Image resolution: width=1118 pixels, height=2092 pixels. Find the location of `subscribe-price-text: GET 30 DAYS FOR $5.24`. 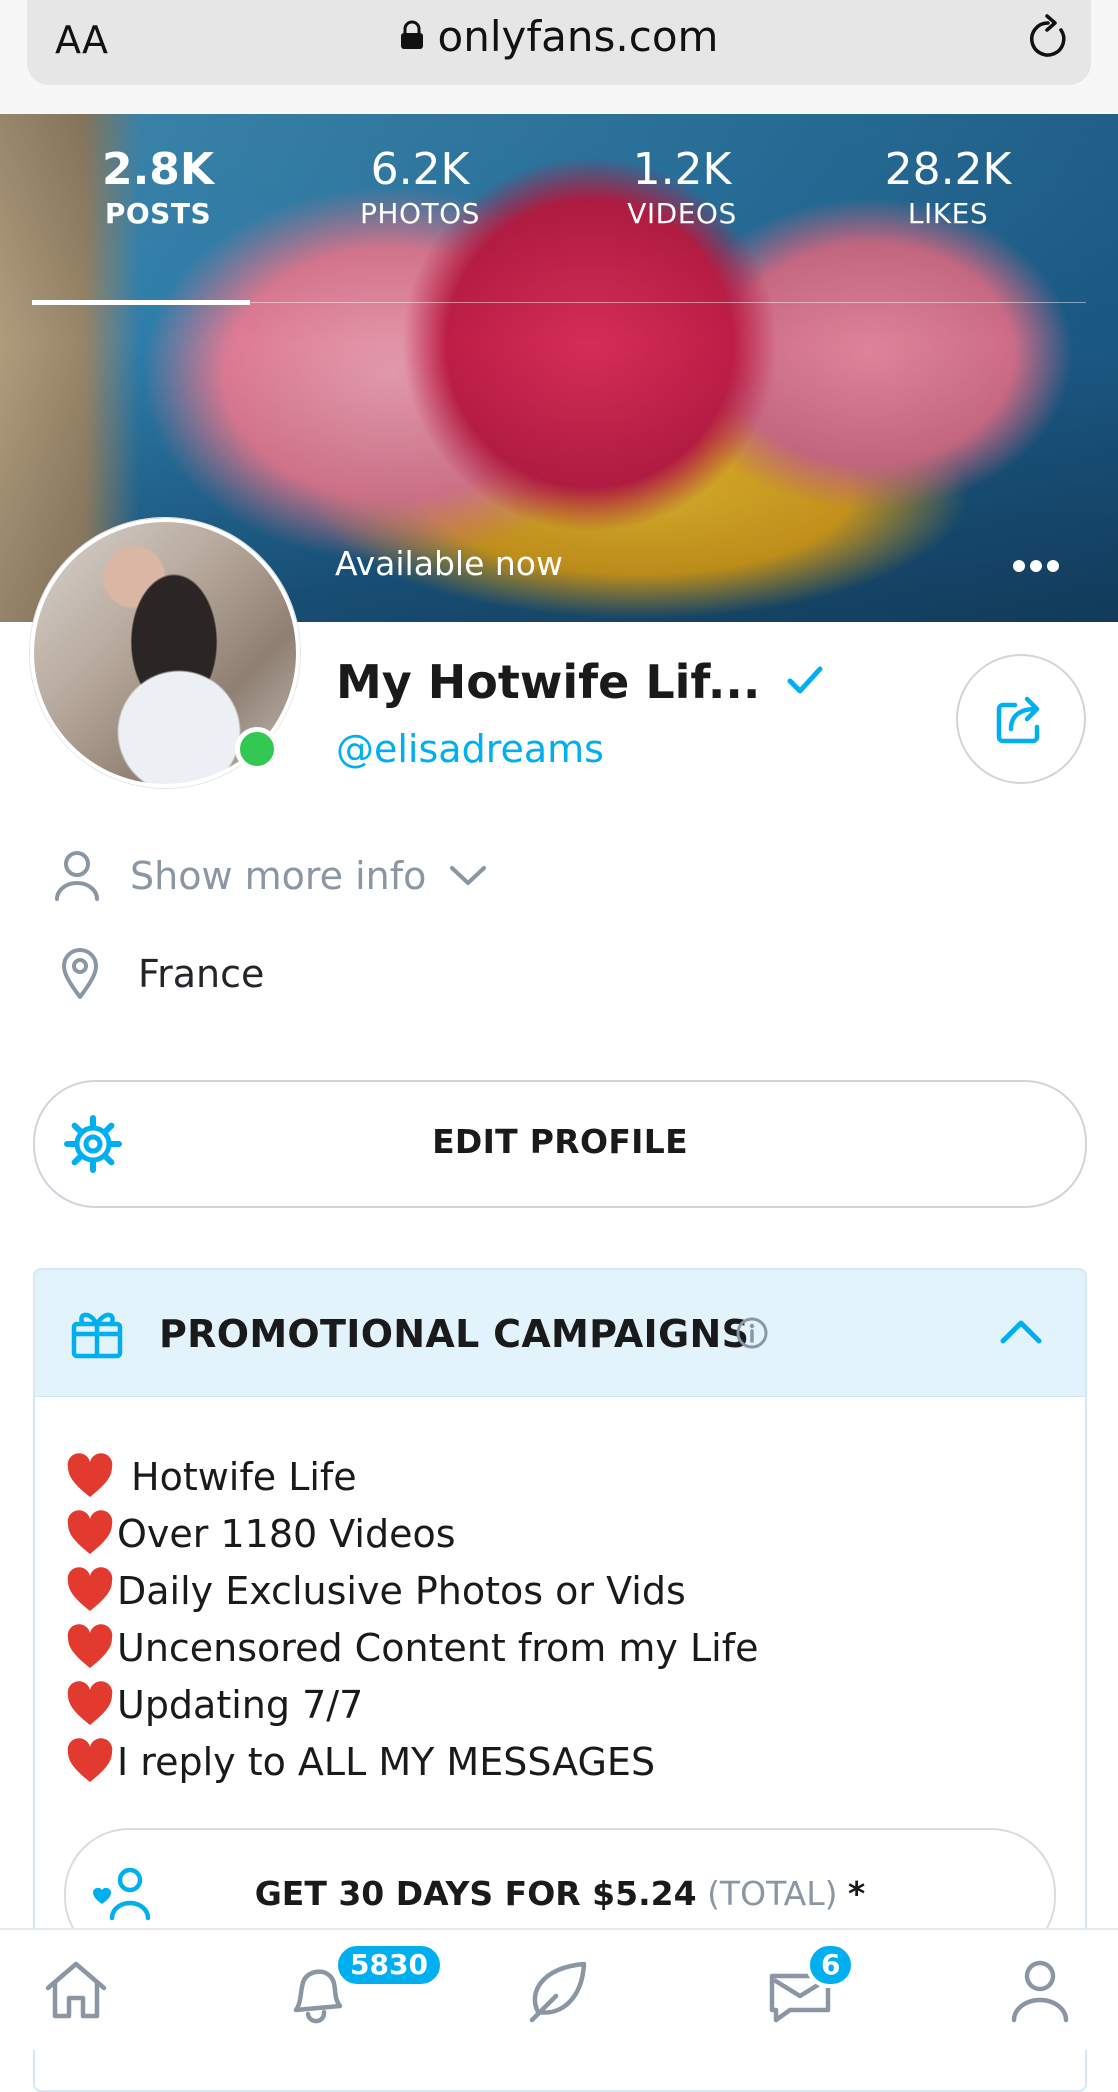

subscribe-price-text: GET 30 DAYS FOR $5.24 is located at coordinates (475, 1893).